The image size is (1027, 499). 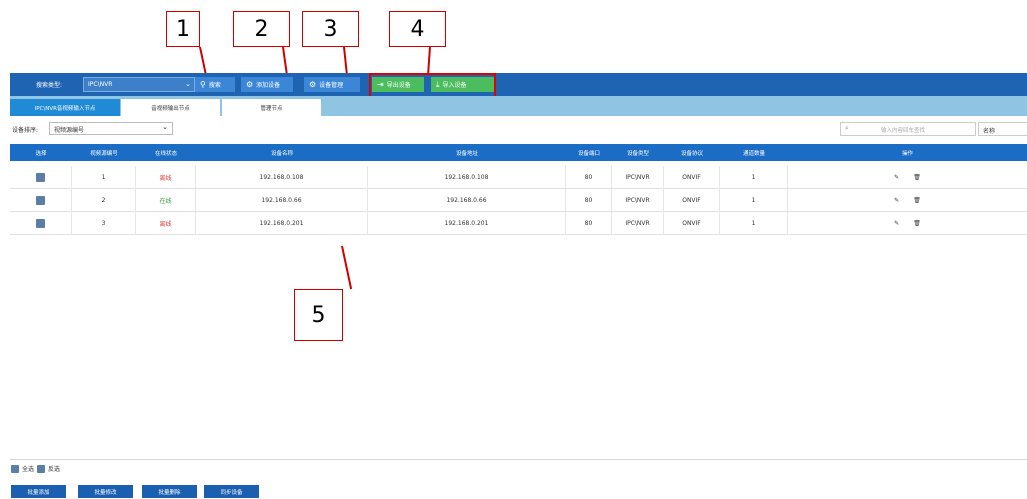 I want to click on device-name: 192.168.0.108, so click(x=282, y=177).